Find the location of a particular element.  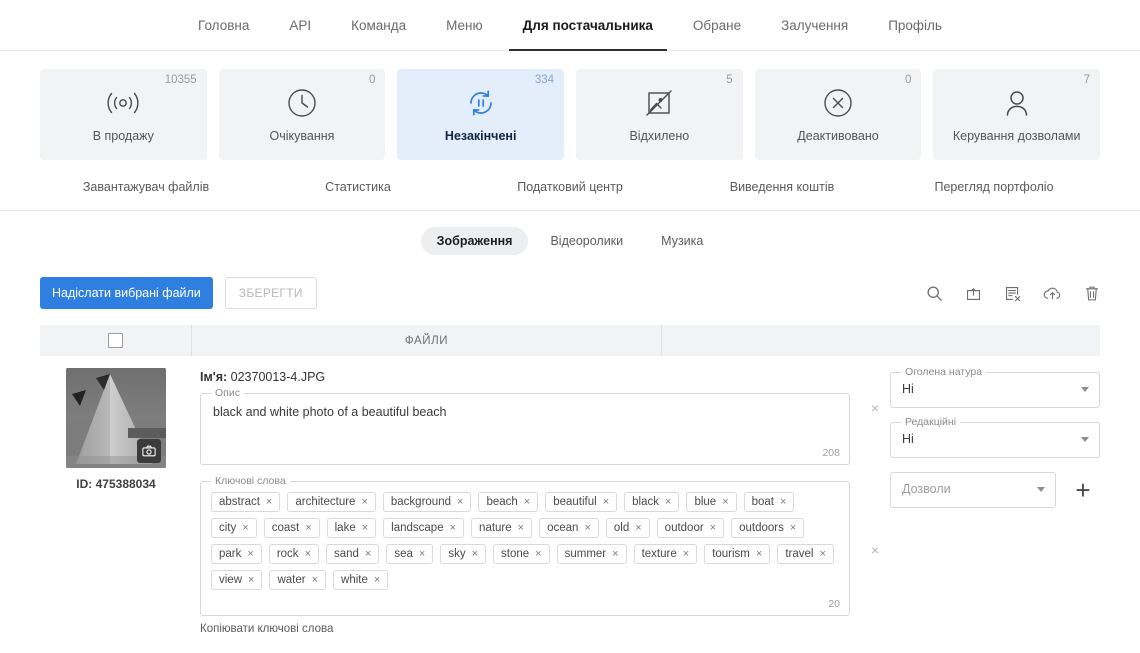

sublink-statistics: Статистика is located at coordinates (358, 187).